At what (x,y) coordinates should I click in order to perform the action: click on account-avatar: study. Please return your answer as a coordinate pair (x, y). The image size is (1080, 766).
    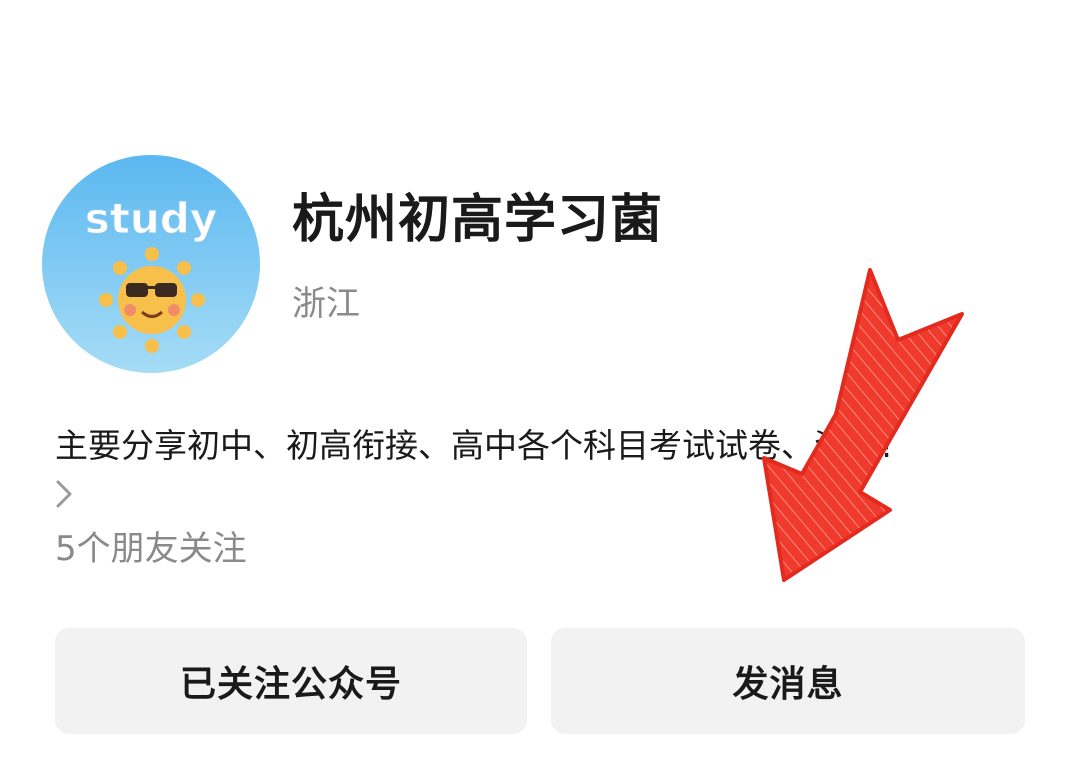
    Looking at the image, I should click on (151, 264).